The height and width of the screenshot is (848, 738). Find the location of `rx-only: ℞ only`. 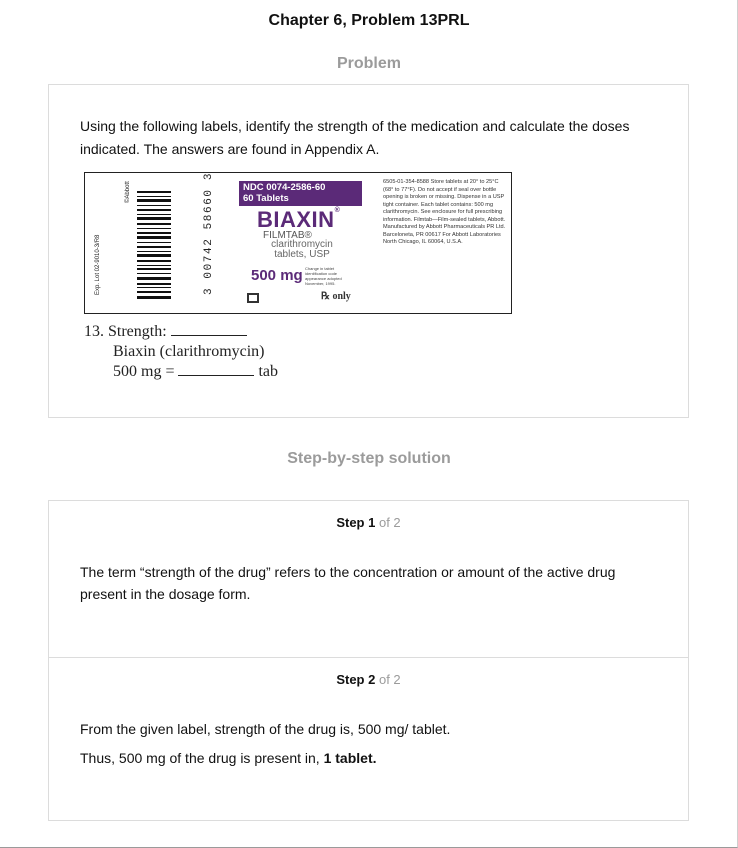

rx-only: ℞ only is located at coordinates (336, 296).